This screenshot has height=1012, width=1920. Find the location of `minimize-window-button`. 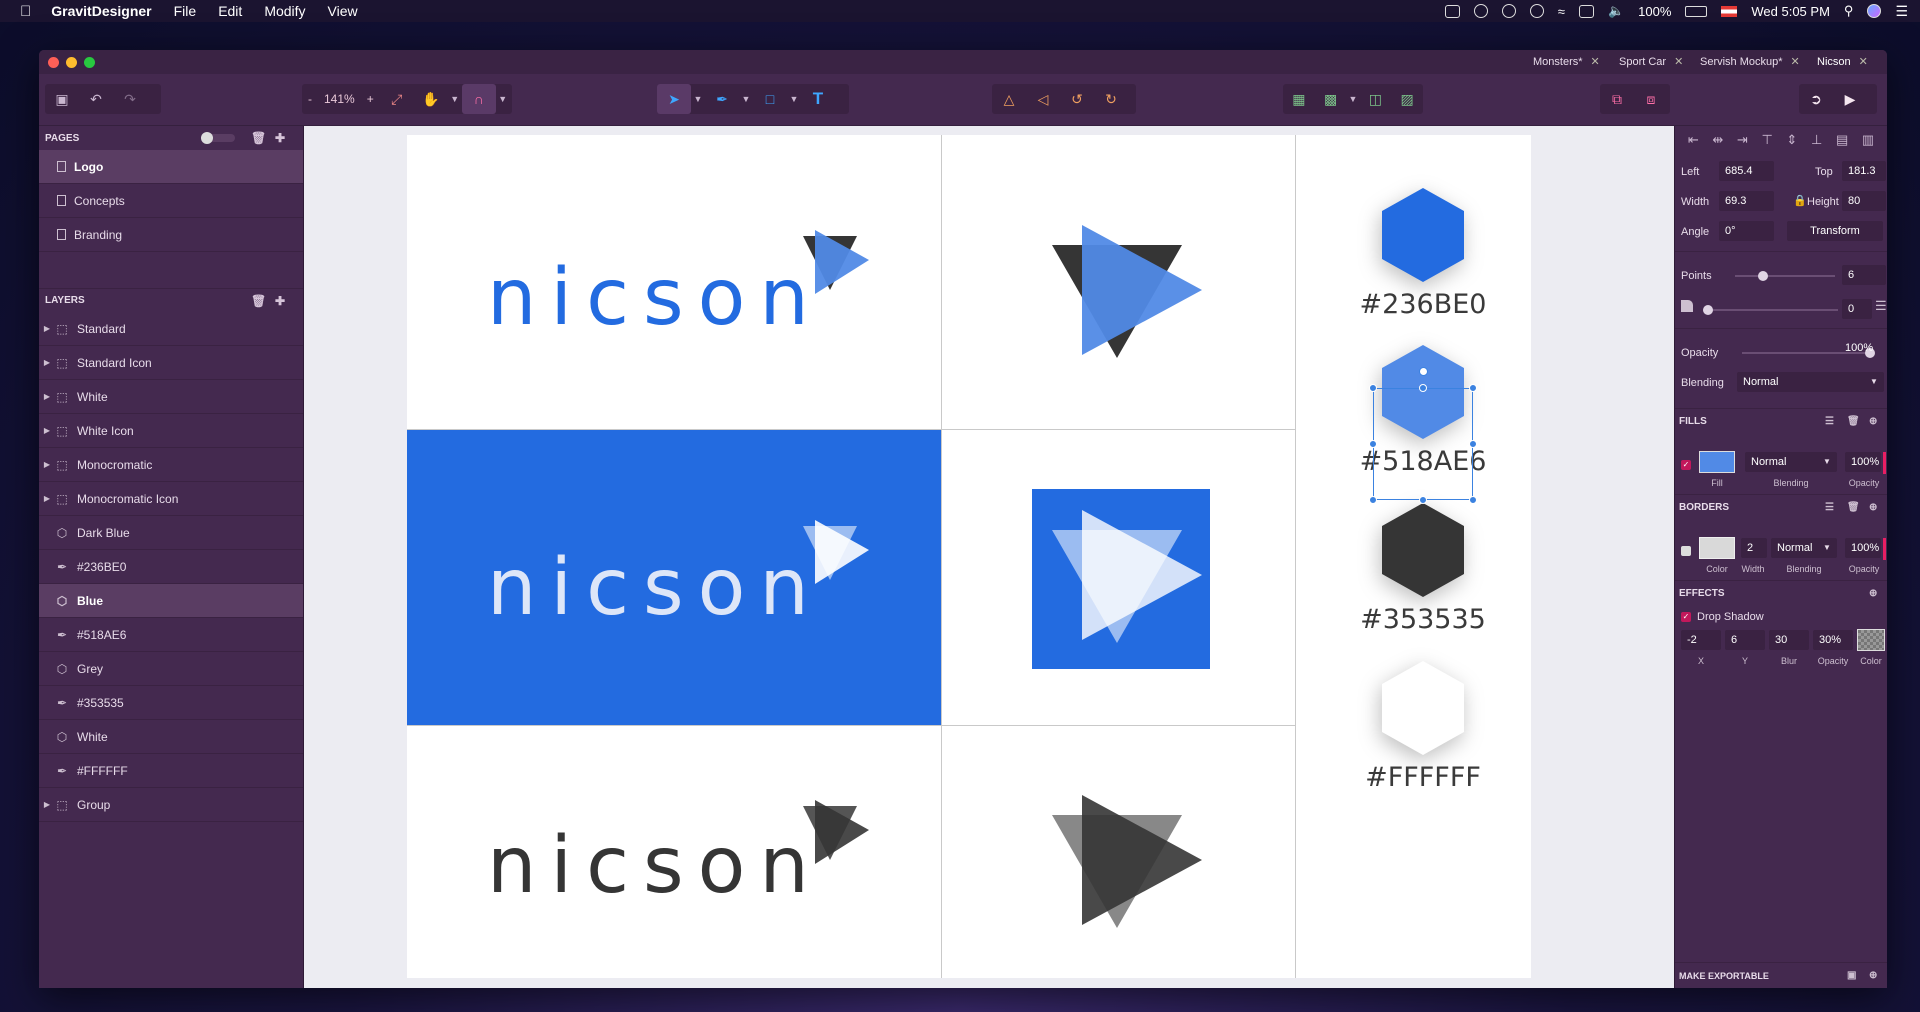

minimize-window-button is located at coordinates (71, 62).